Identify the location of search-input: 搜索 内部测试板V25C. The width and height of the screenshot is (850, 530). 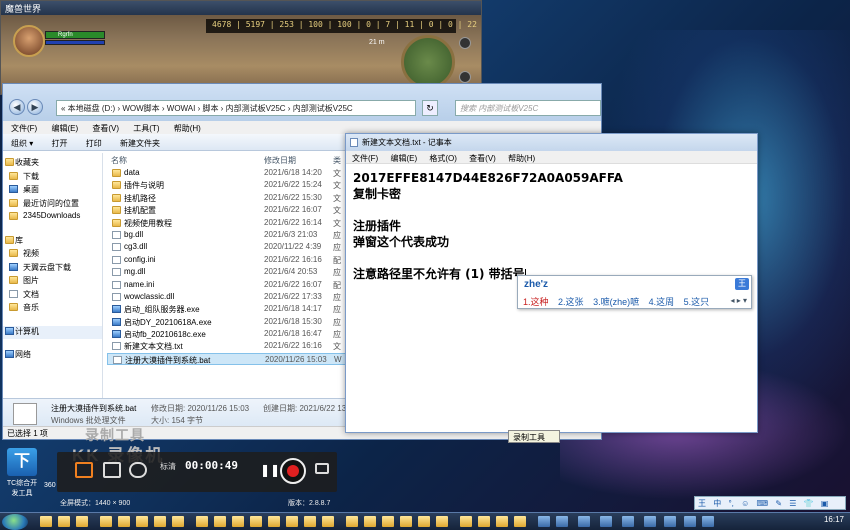
(528, 108).